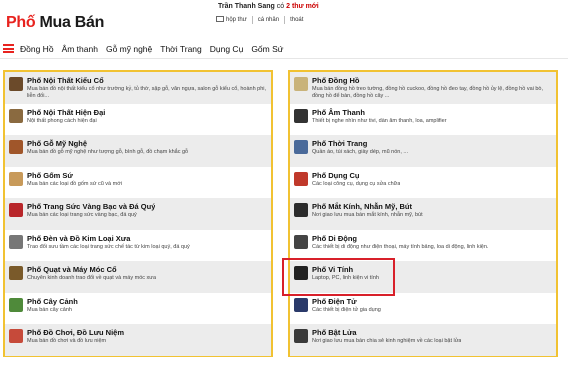 This screenshot has height=373, width=568. What do you see at coordinates (180, 49) in the screenshot?
I see `nav-item-thoi-trang: Thời Trang` at bounding box center [180, 49].